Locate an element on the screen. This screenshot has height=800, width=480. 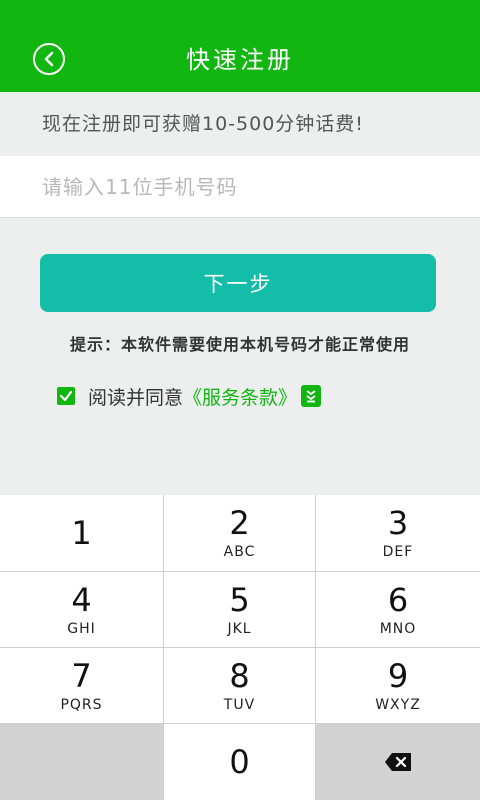
agree-checkbox is located at coordinates (66, 396).